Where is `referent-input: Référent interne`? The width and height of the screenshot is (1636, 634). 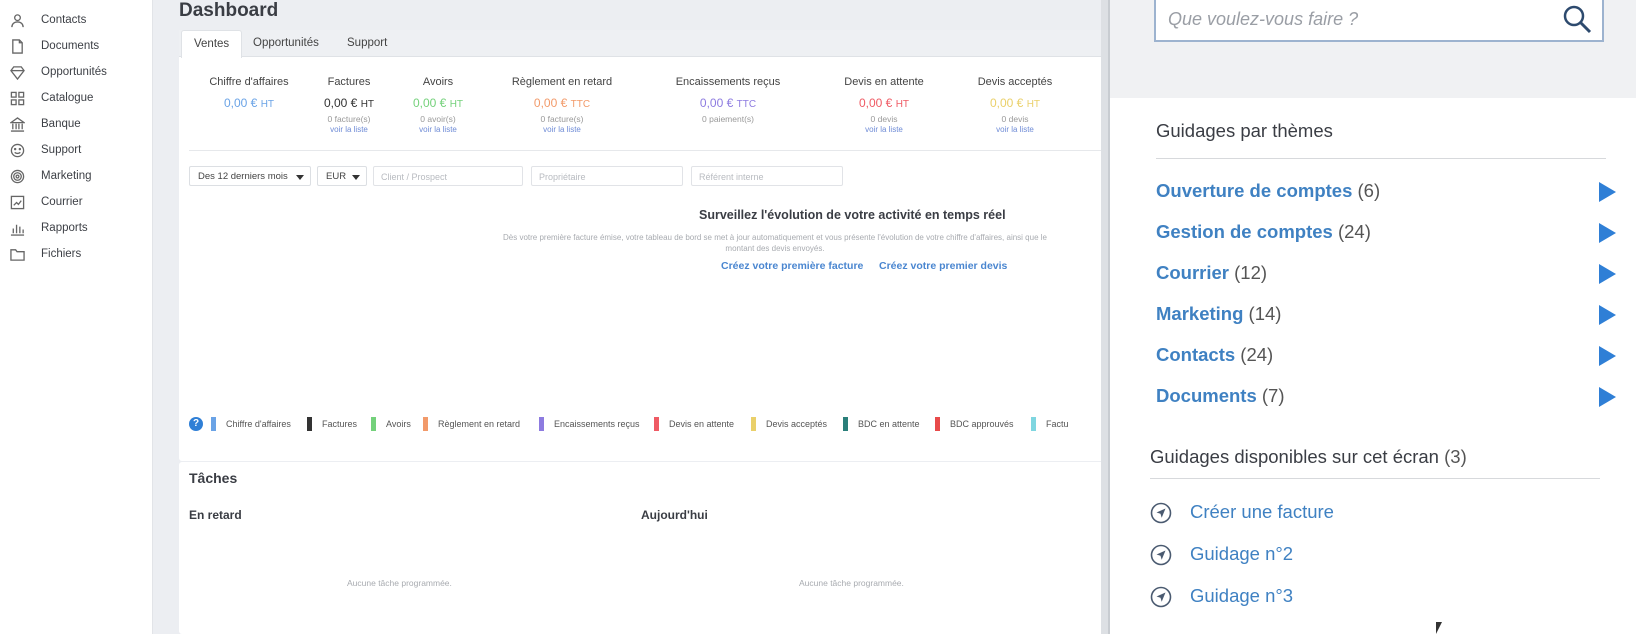 referent-input: Référent interne is located at coordinates (767, 176).